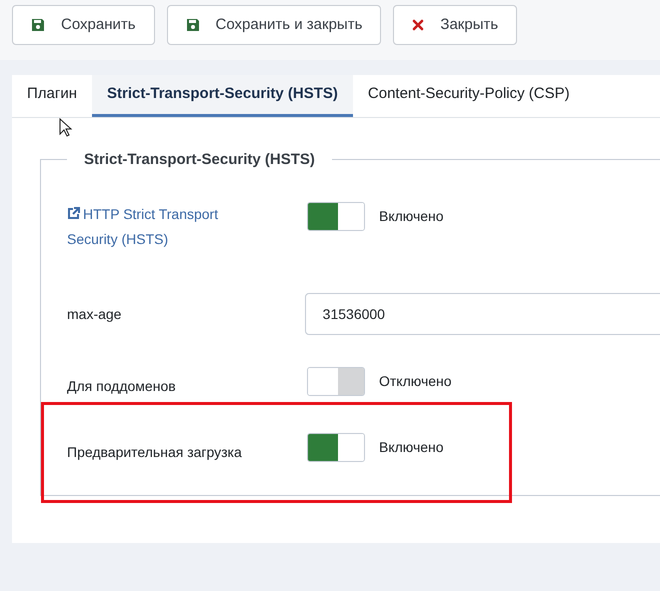 This screenshot has width=660, height=591. Describe the element at coordinates (418, 25) in the screenshot. I see `close-icon` at that location.